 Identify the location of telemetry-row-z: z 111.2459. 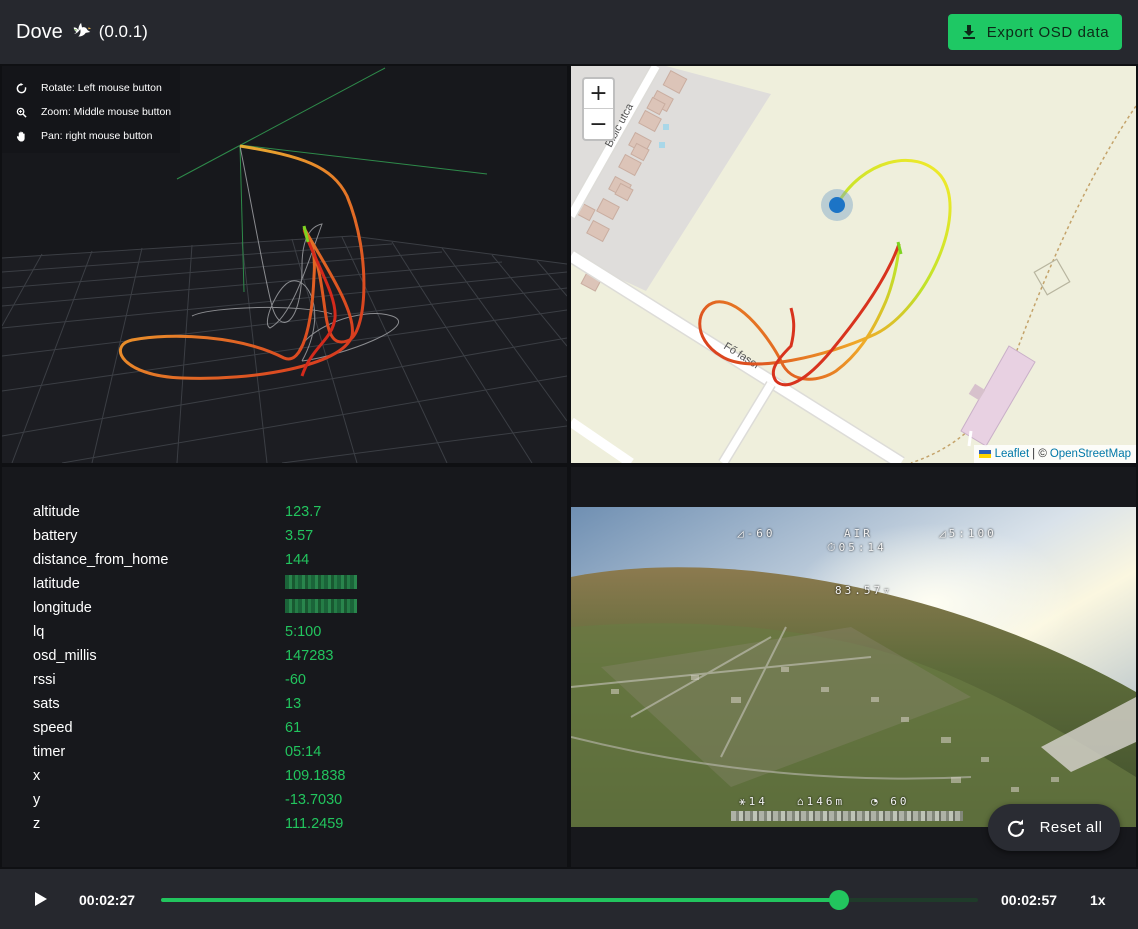
(195, 824).